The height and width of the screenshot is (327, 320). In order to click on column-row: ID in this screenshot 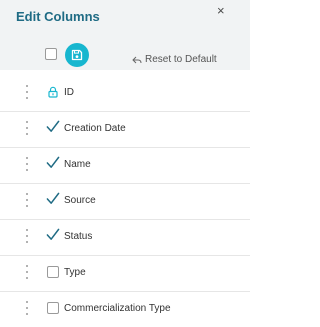, I will do `click(125, 94)`.